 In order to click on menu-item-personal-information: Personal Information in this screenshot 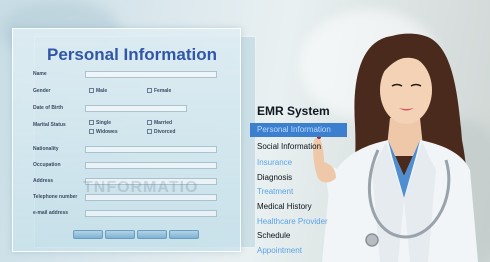, I will do `click(298, 130)`.